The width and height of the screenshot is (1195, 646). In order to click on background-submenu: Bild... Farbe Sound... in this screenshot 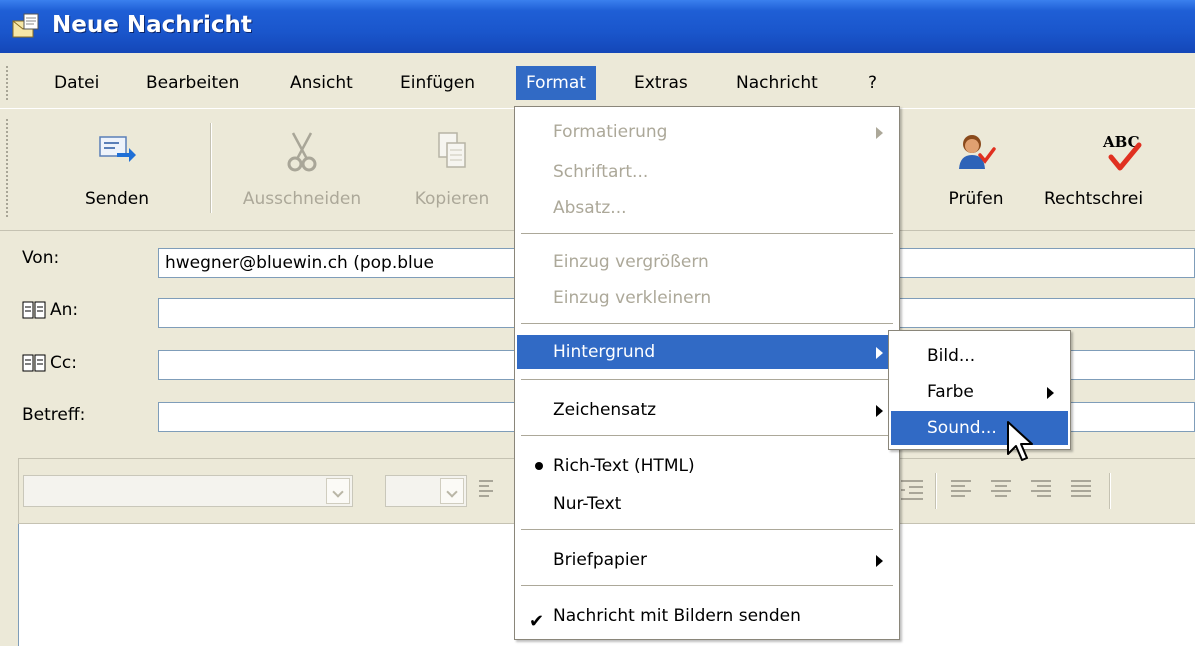, I will do `click(979, 390)`.